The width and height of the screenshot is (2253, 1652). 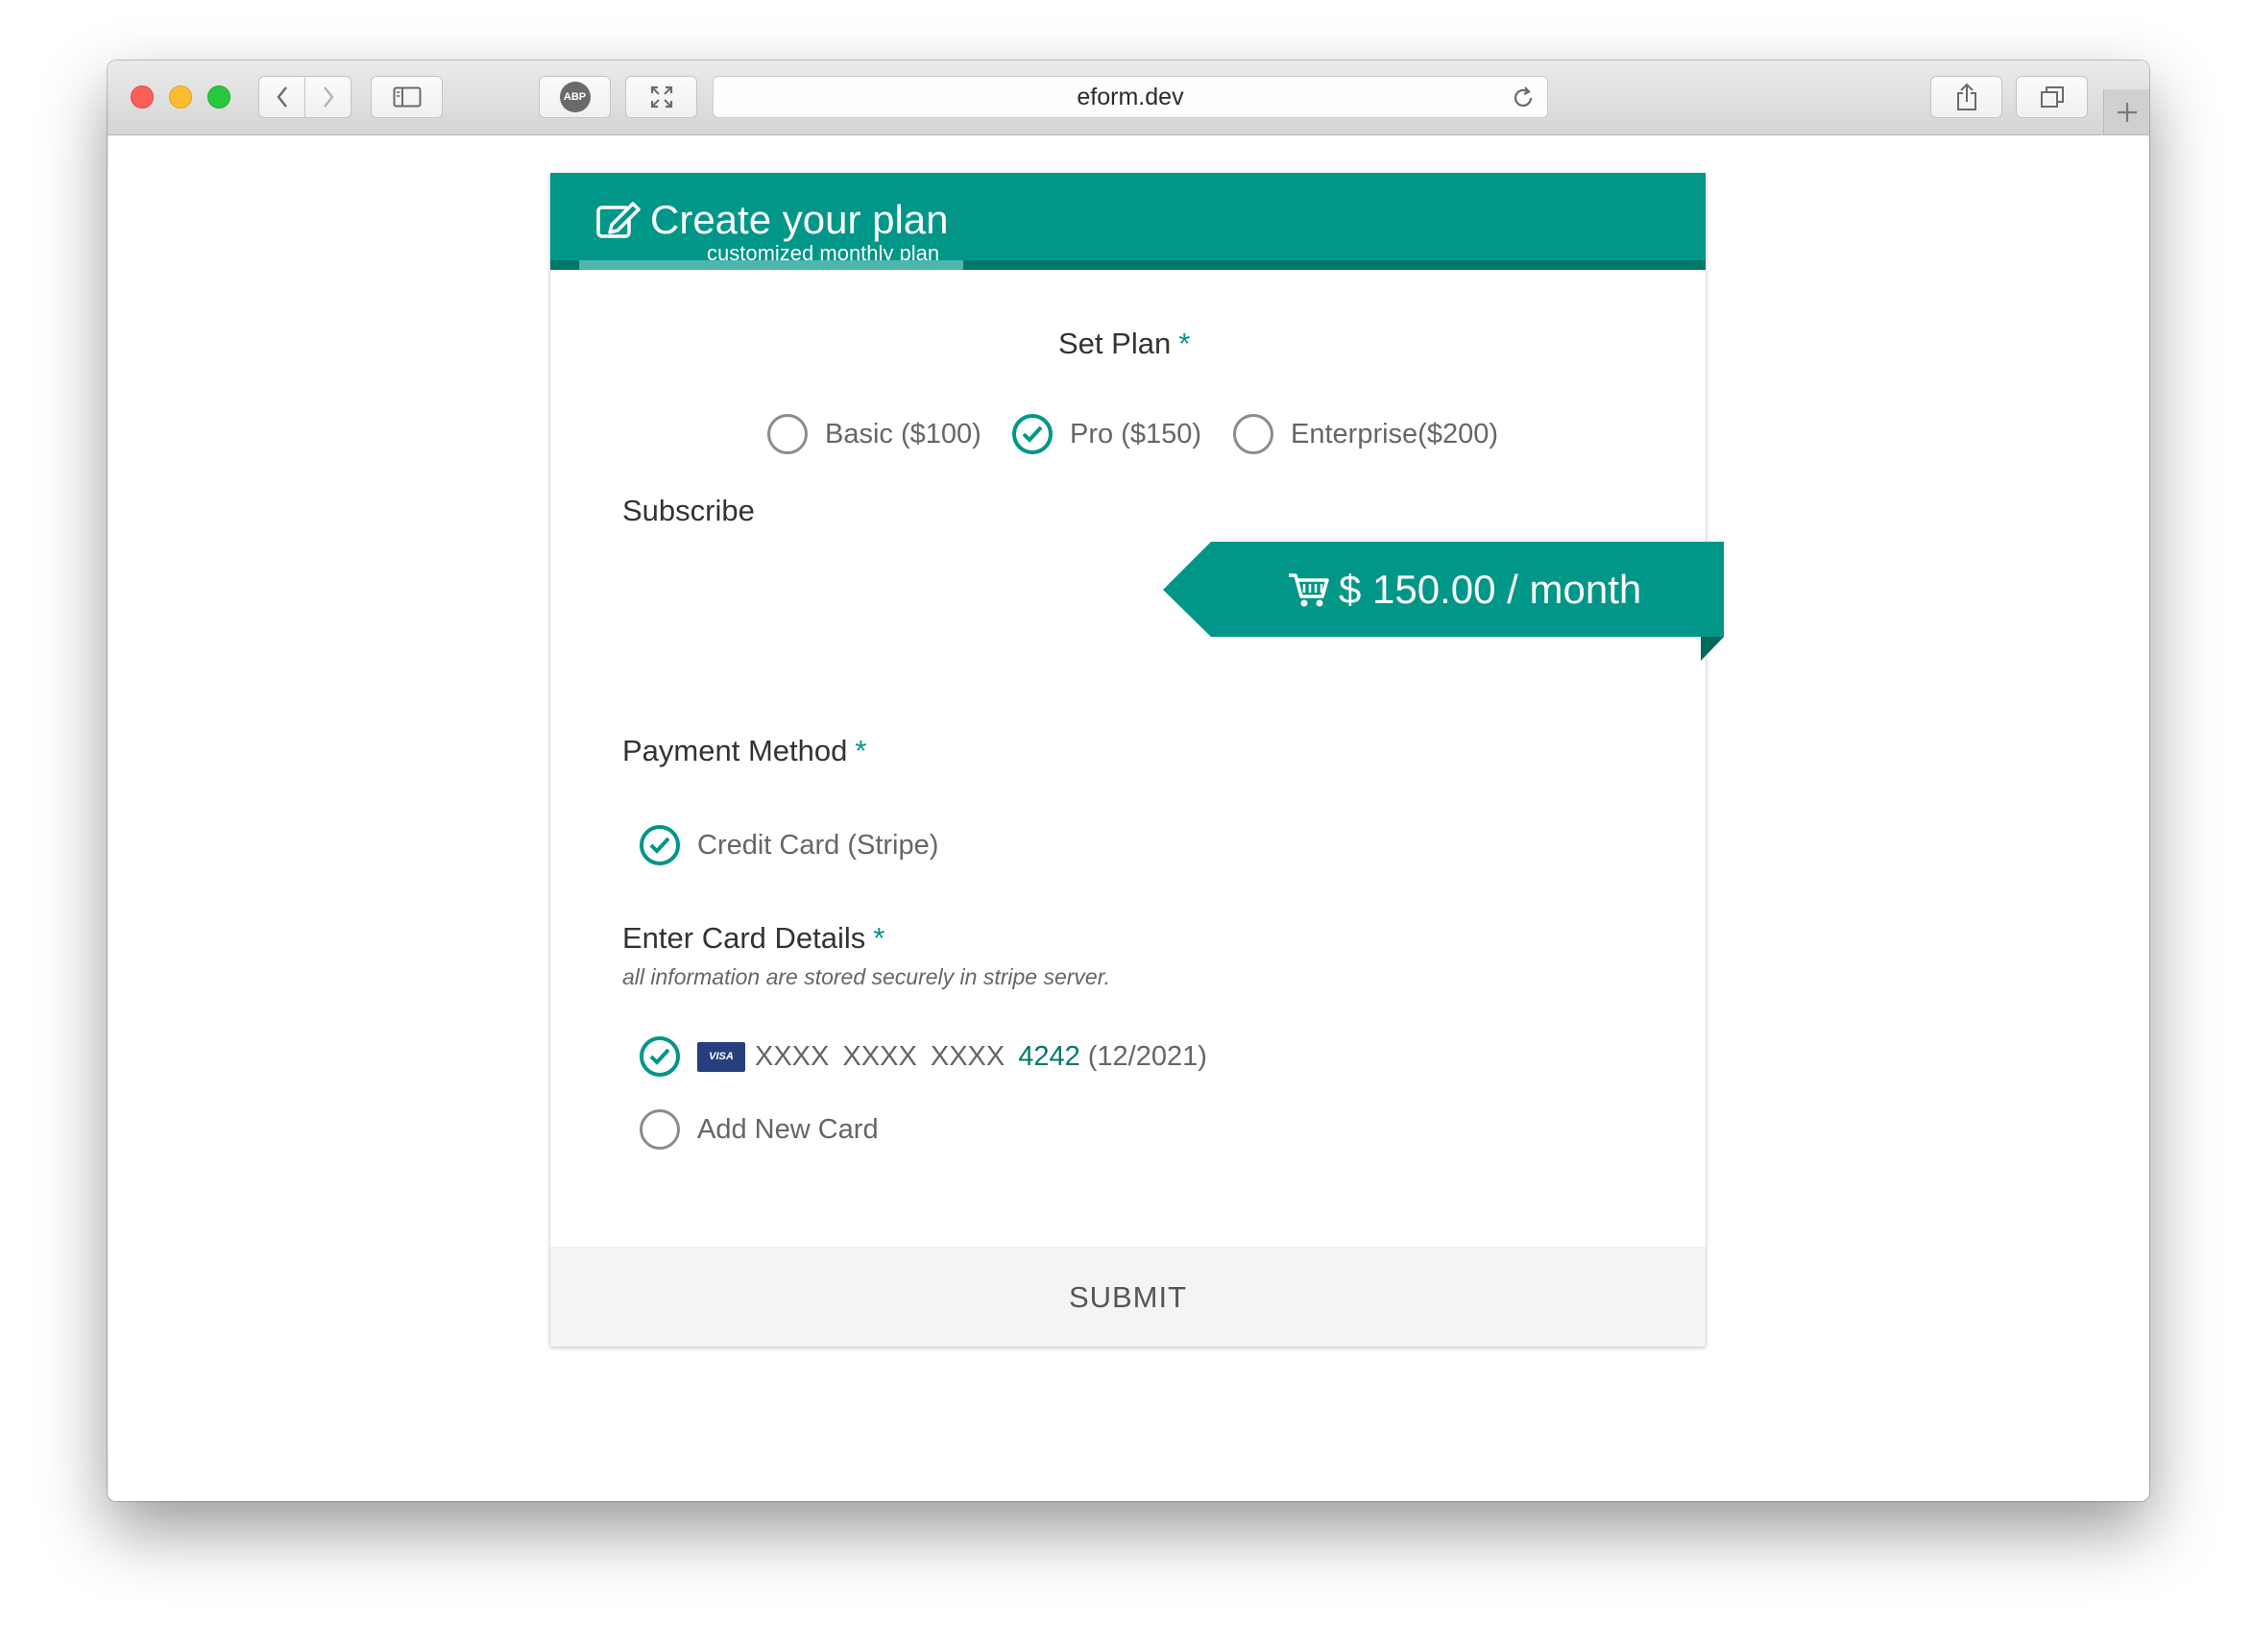 What do you see at coordinates (218, 97) in the screenshot?
I see `zoom-window-button` at bounding box center [218, 97].